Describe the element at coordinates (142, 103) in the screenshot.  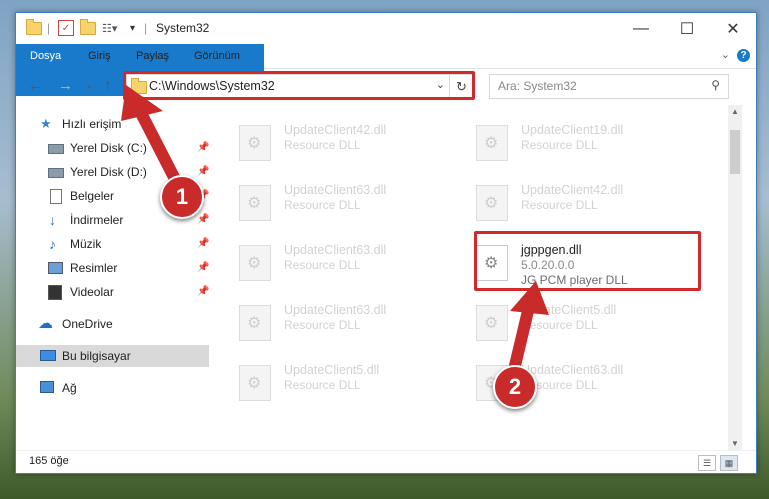
I see `arrow-1-head` at that location.